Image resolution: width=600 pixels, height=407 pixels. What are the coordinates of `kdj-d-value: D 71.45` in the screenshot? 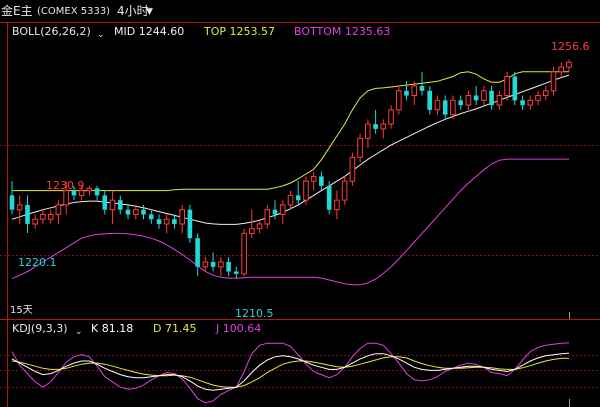 It's located at (175, 328).